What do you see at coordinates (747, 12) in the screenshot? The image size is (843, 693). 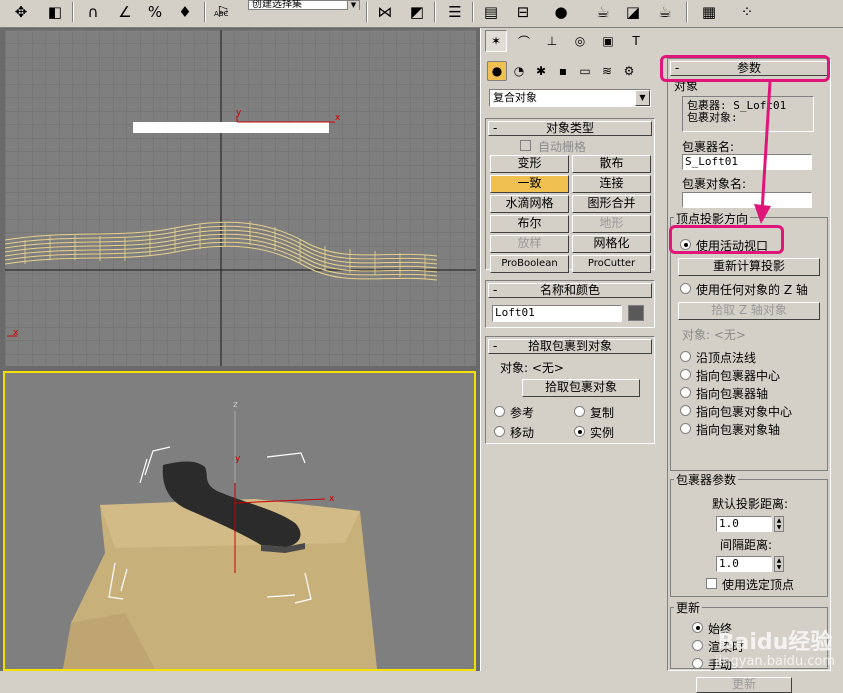 I see `particle-icon: ⁘` at bounding box center [747, 12].